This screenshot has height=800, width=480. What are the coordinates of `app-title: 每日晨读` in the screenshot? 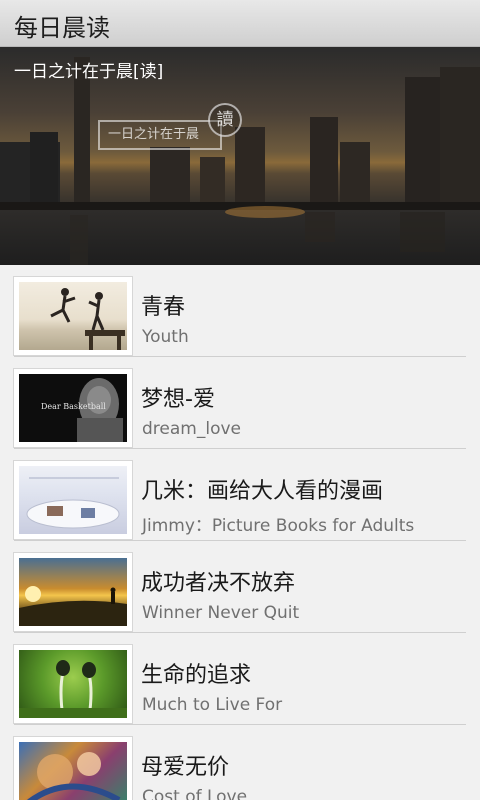 It's located at (62, 28).